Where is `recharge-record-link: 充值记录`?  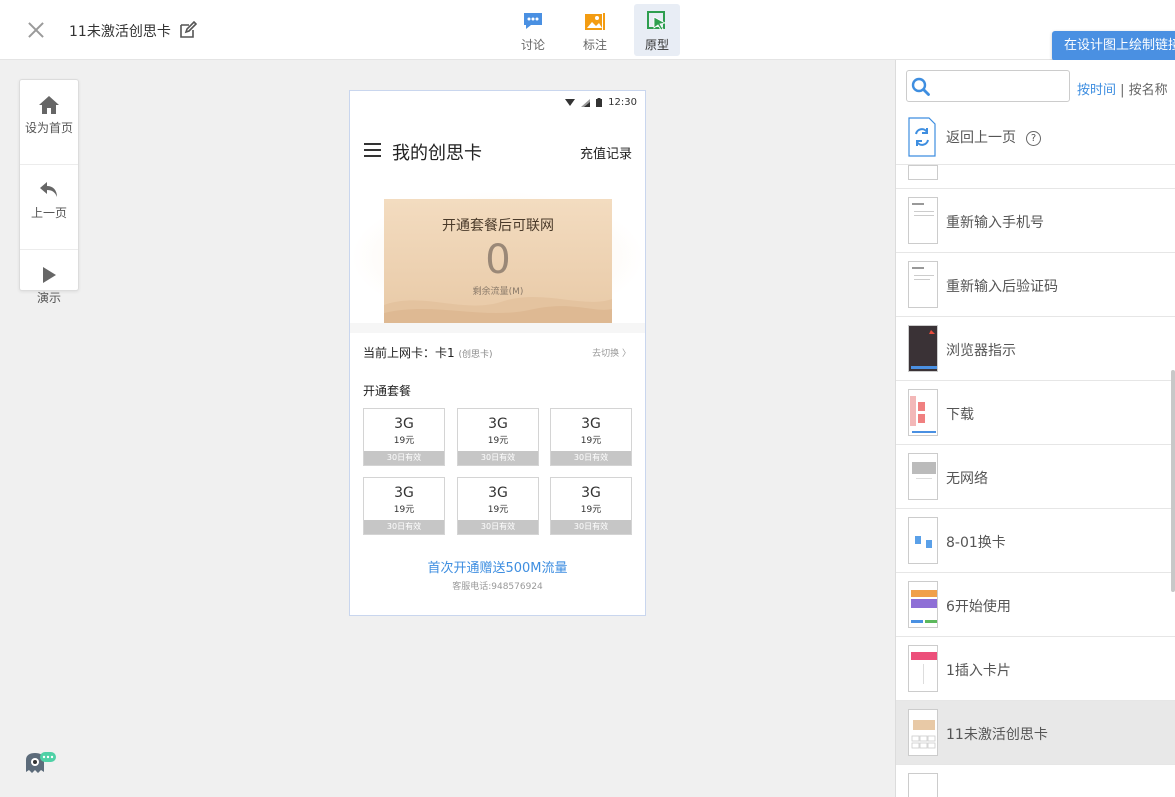
recharge-record-link: 充值记录 is located at coordinates (605, 154).